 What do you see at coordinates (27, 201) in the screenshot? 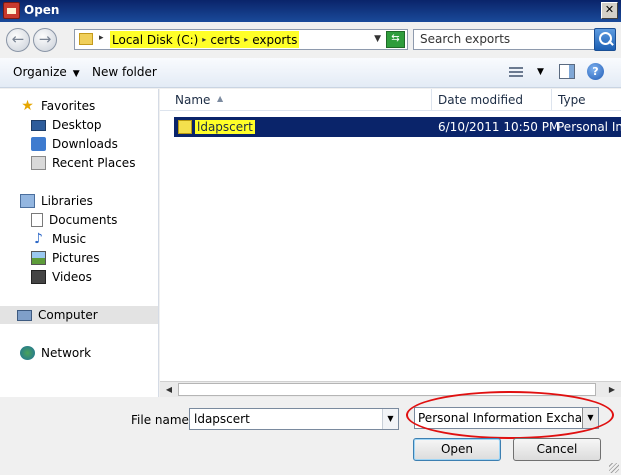
I see `libraries-icon` at bounding box center [27, 201].